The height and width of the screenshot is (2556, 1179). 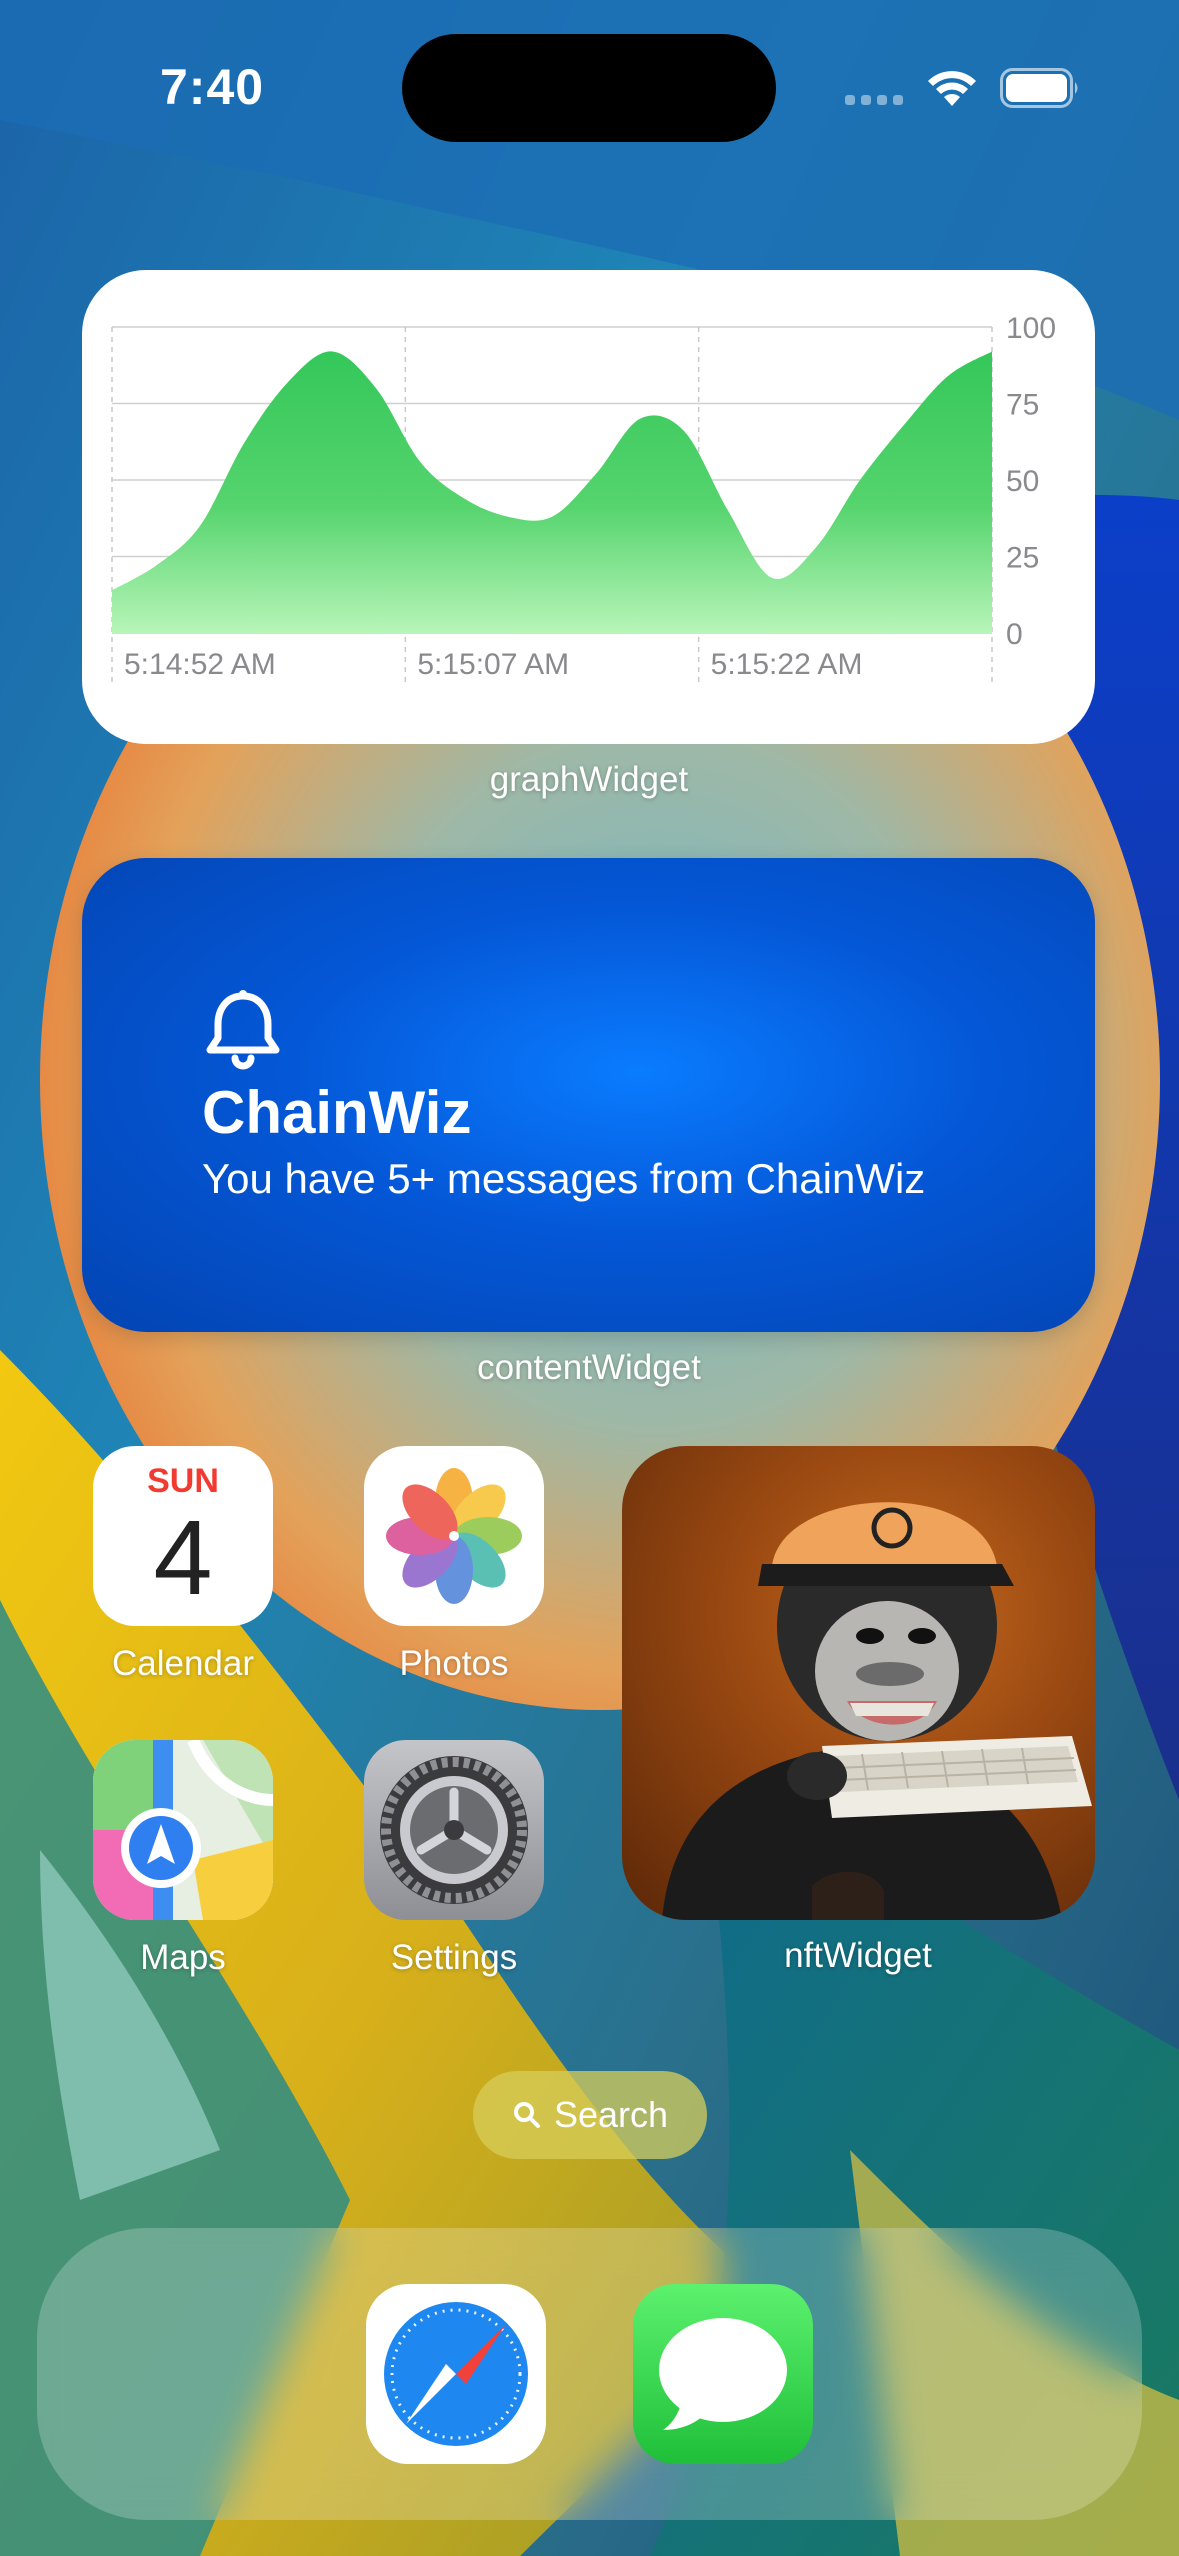 I want to click on search-label: Search, so click(x=611, y=2114).